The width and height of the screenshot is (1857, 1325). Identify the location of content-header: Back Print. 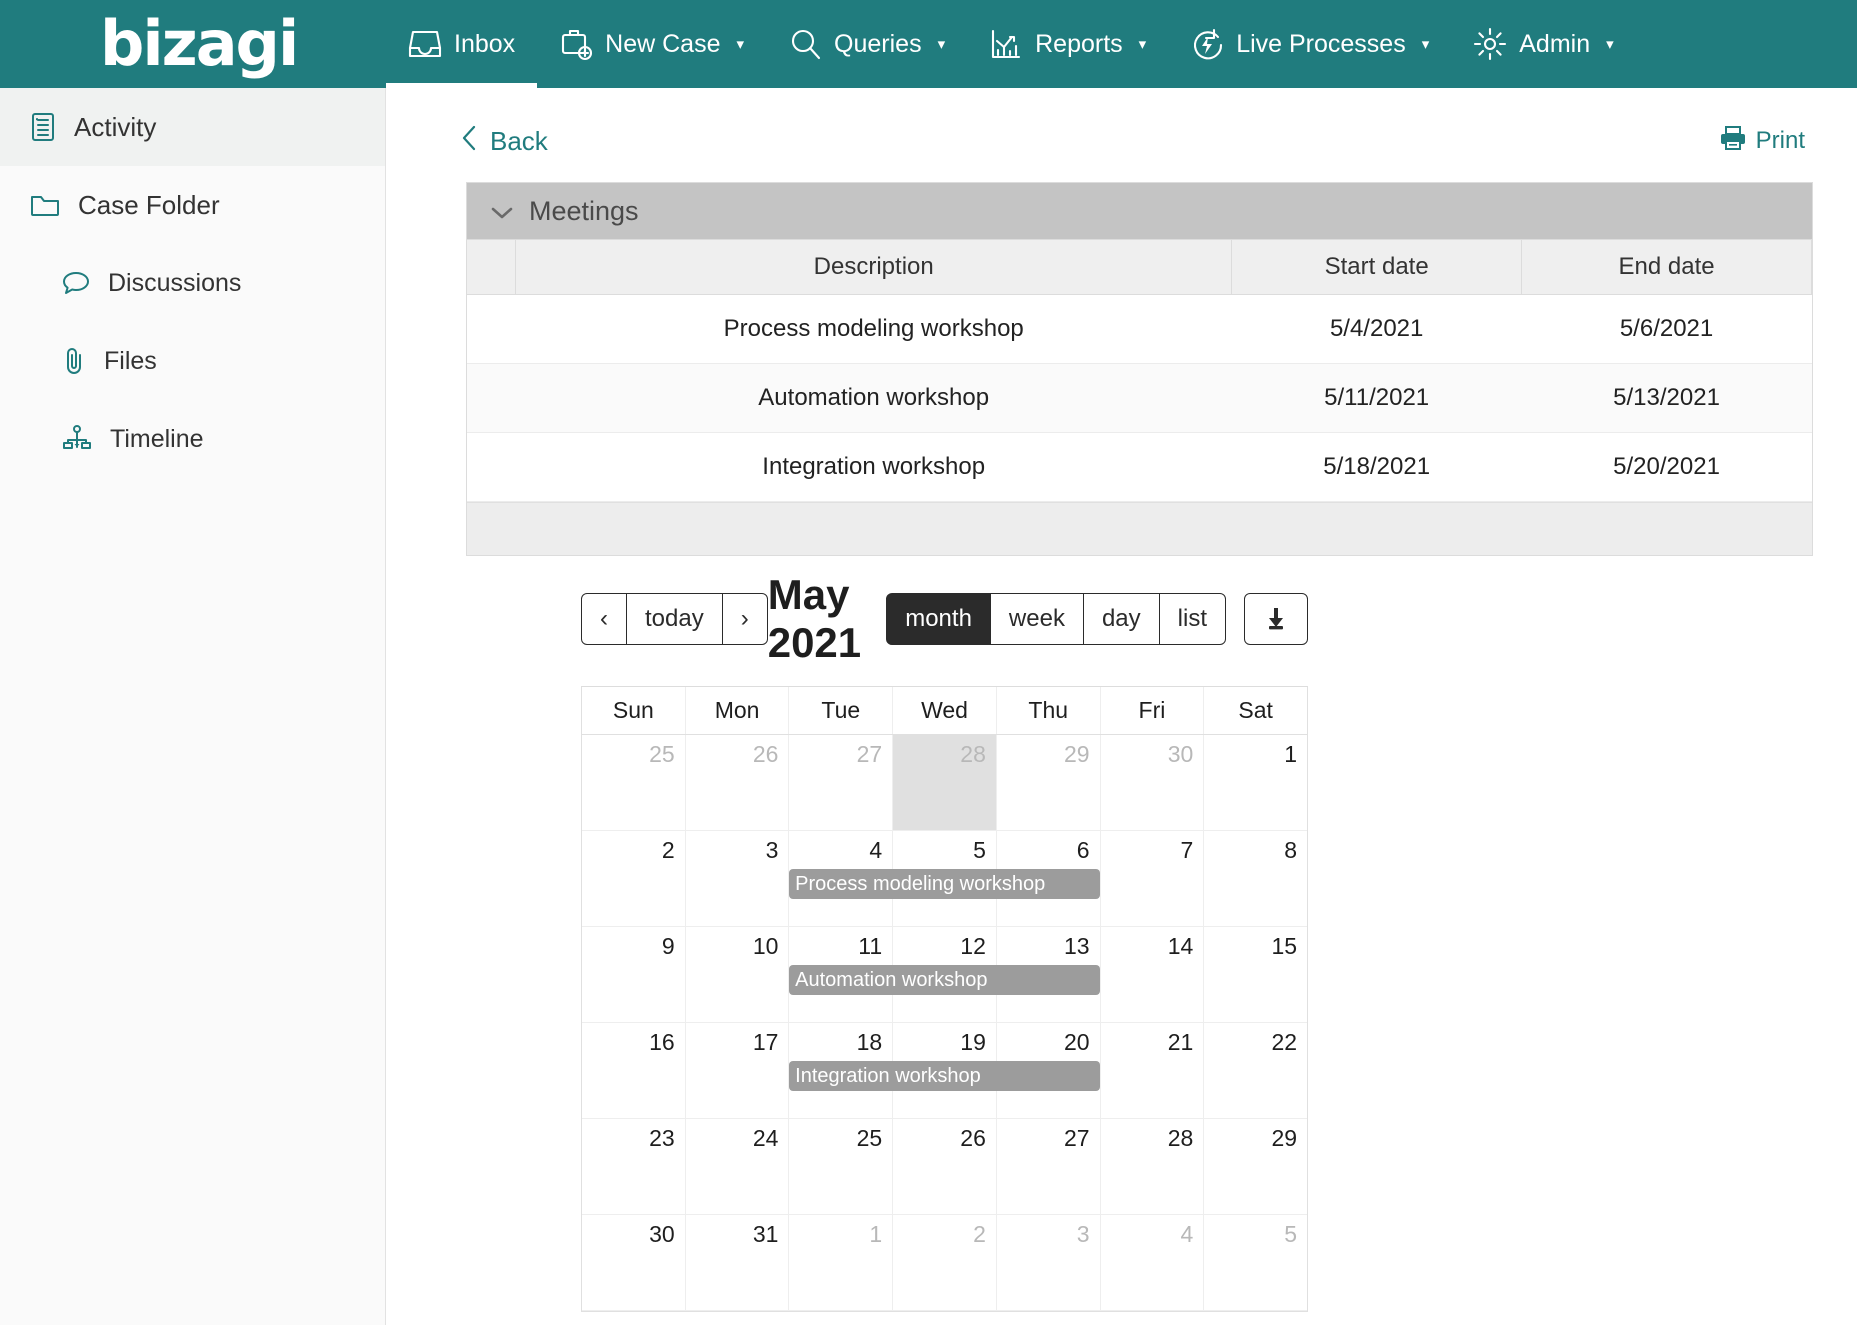
(1121, 127).